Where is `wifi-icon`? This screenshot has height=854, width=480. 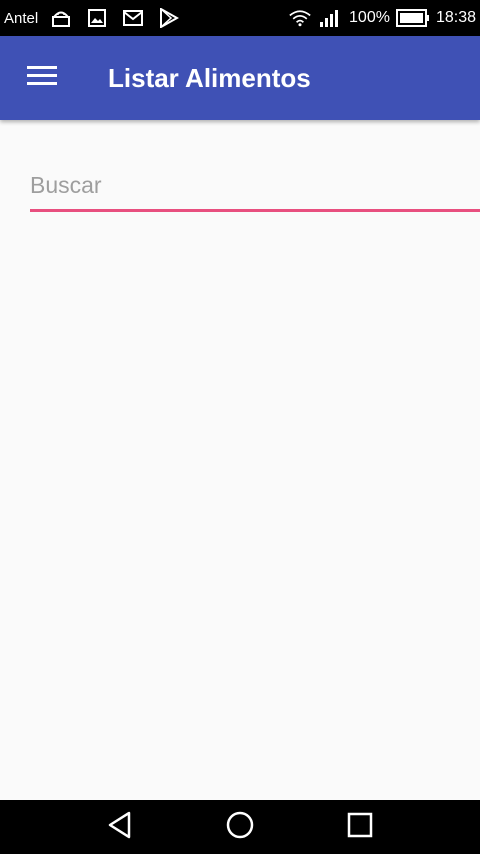
wifi-icon is located at coordinates (300, 18).